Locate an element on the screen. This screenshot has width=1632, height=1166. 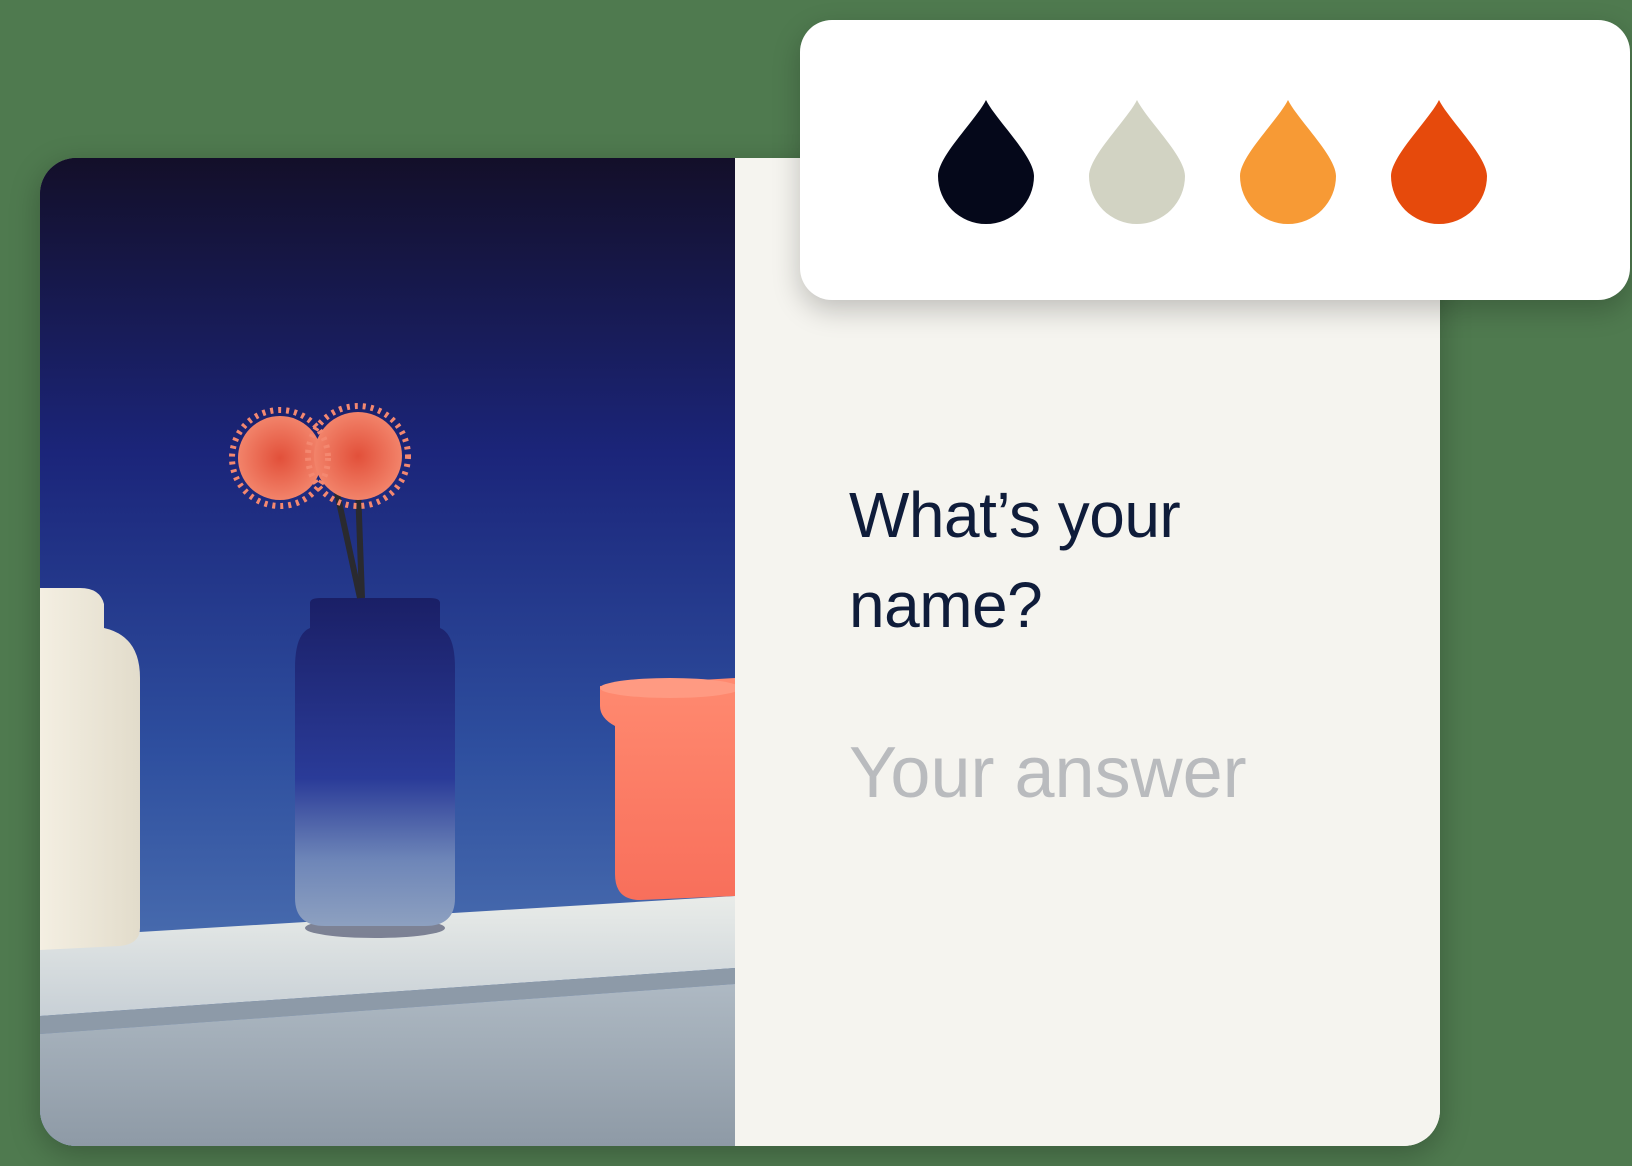
swatch-red-orange is located at coordinates (1439, 162).